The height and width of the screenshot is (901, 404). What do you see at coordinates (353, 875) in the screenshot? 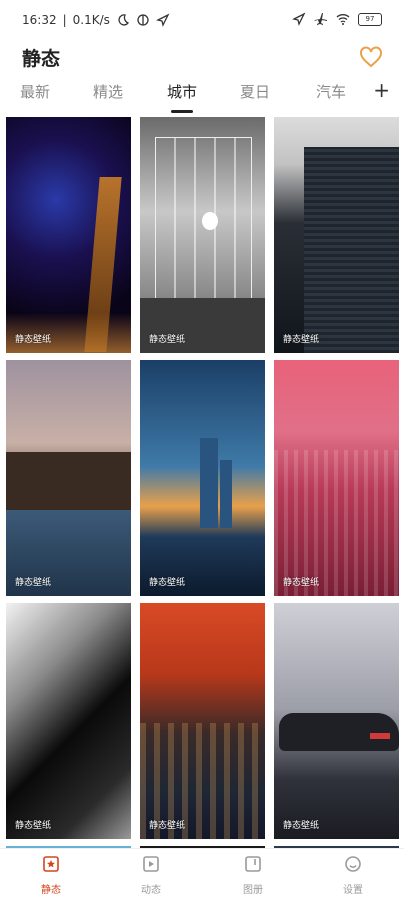
I see `nav-settings: 设置` at bounding box center [353, 875].